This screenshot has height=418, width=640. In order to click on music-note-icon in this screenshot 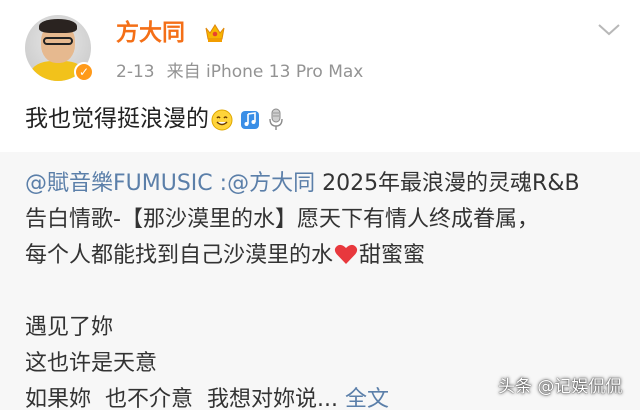, I will do `click(250, 120)`.